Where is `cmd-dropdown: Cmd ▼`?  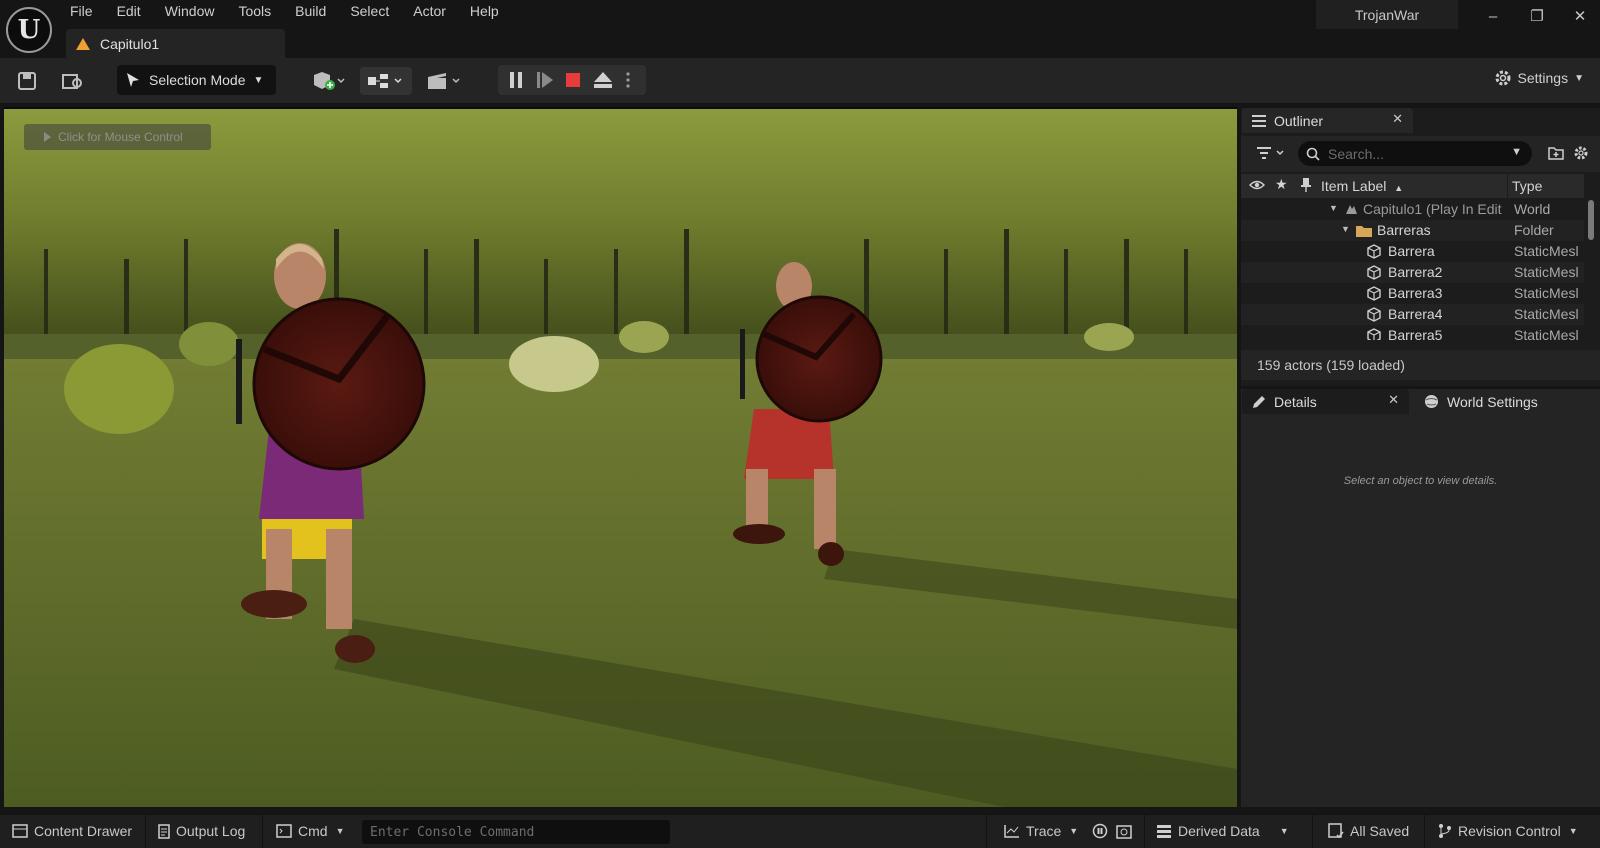 cmd-dropdown: Cmd ▼ is located at coordinates (310, 831).